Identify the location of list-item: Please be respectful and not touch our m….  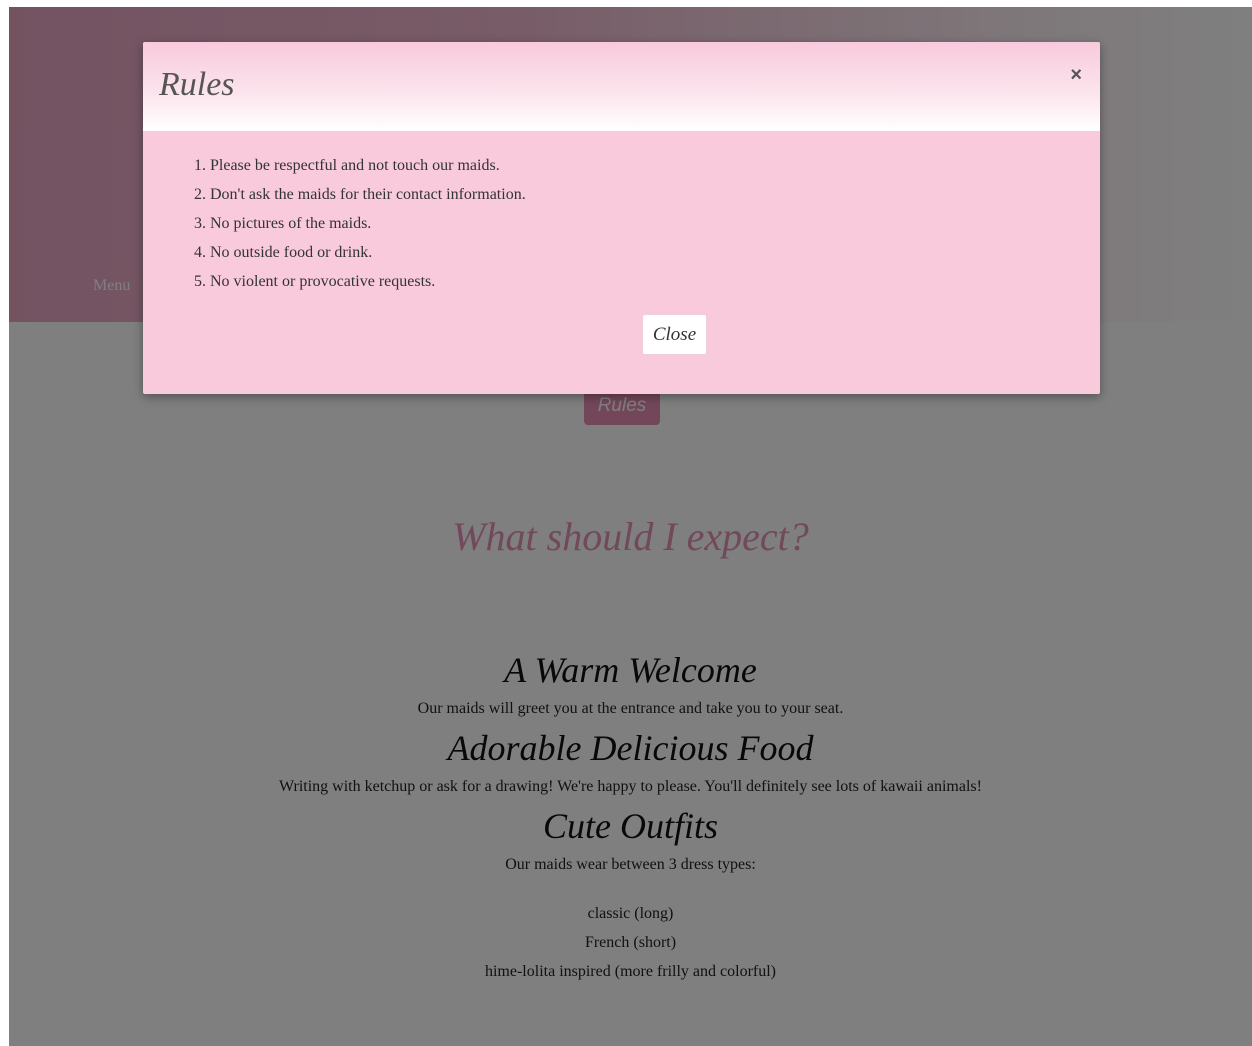
(368, 165).